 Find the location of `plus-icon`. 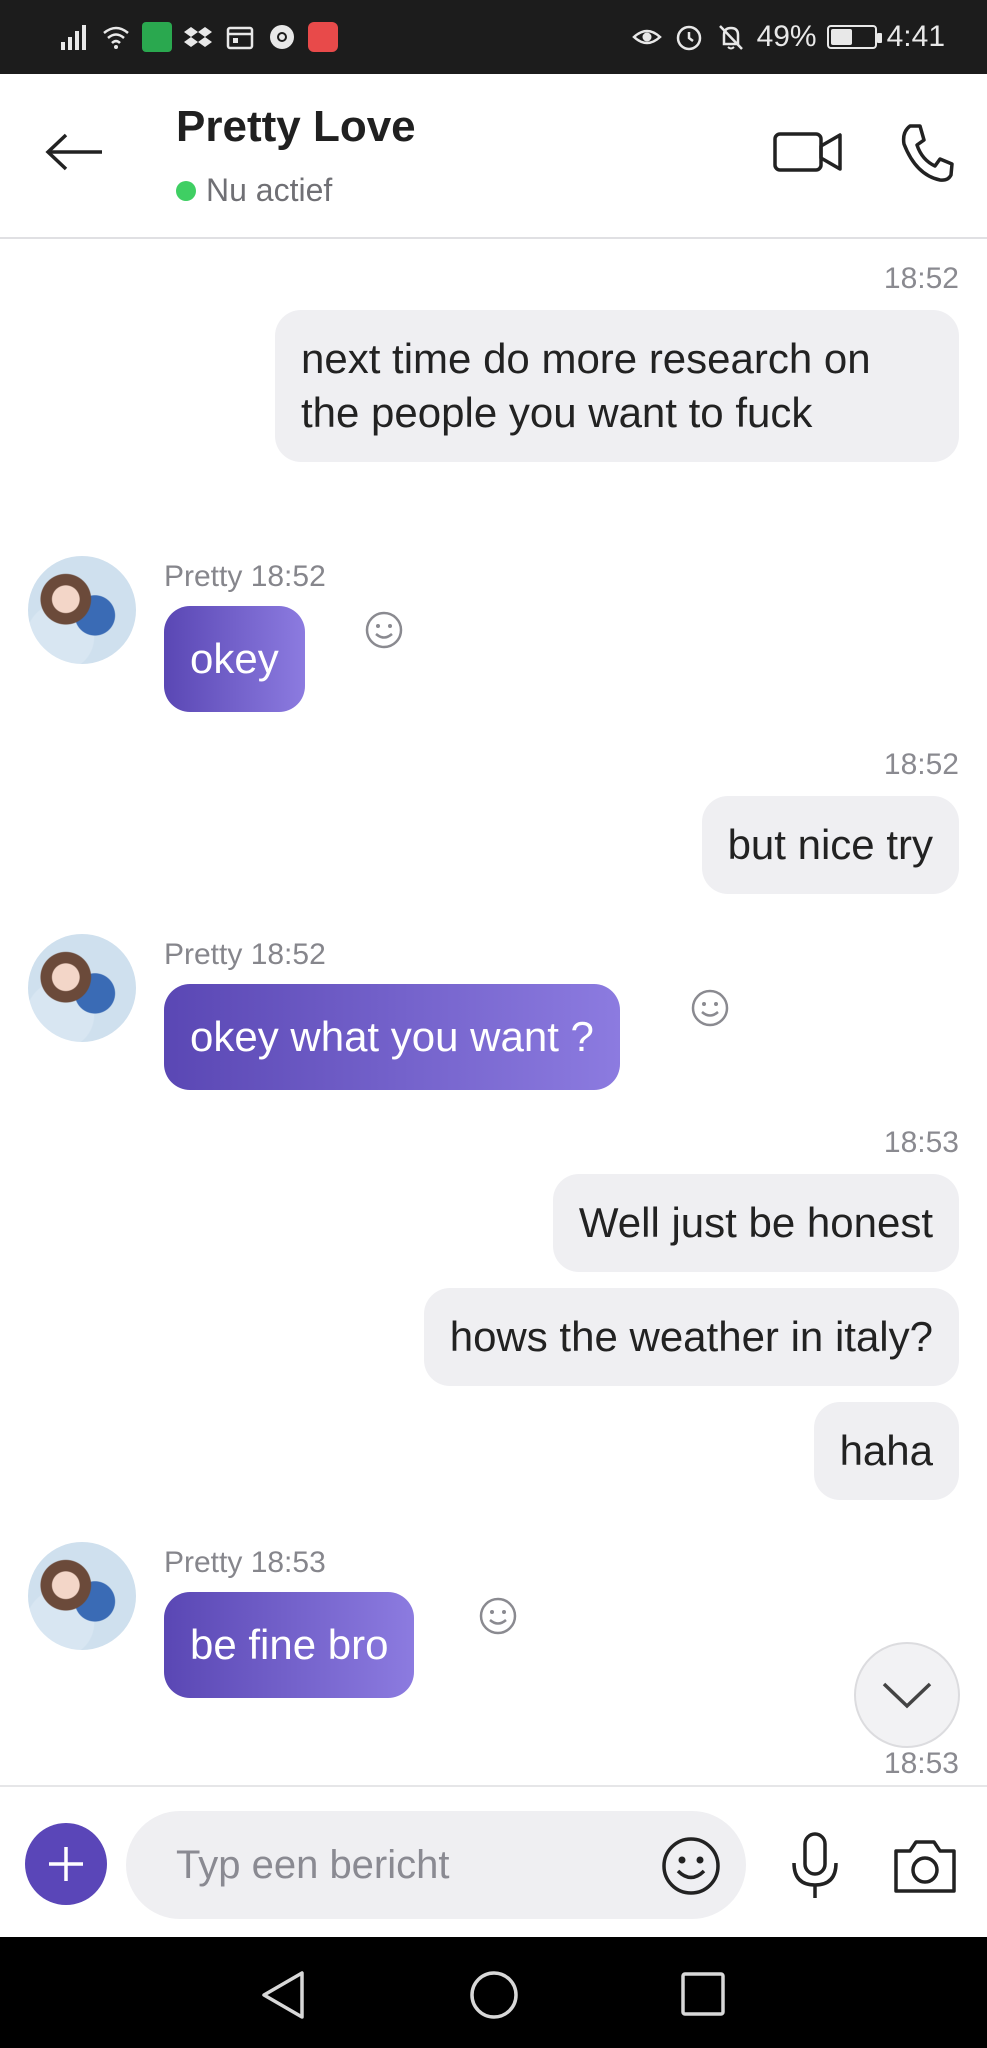

plus-icon is located at coordinates (66, 1864).